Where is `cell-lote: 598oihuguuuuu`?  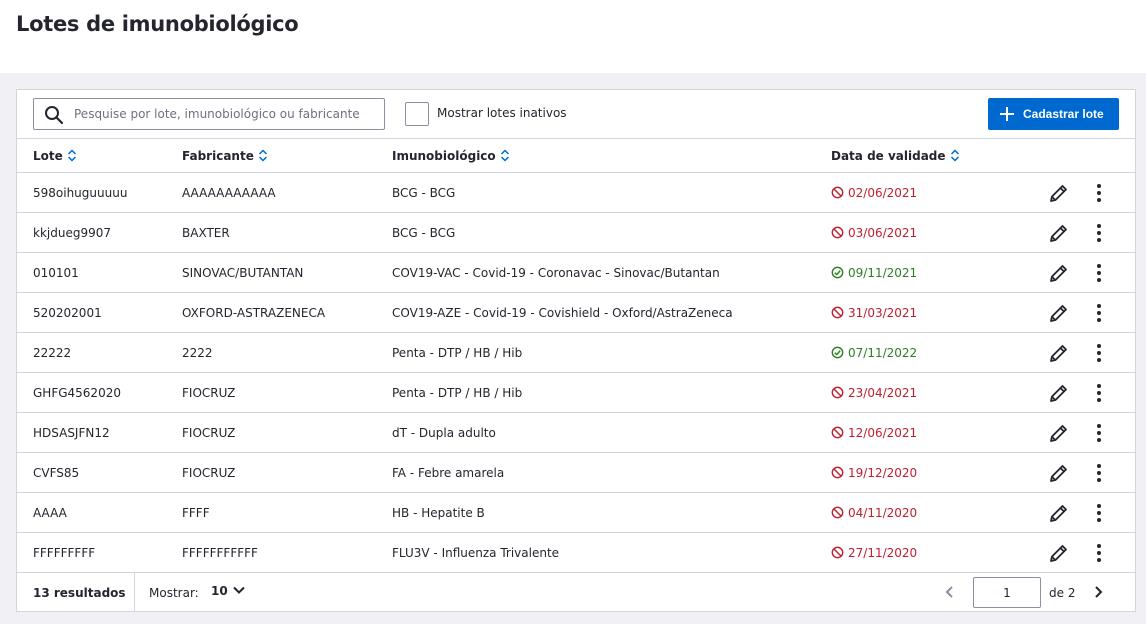
cell-lote: 598oihuguuuuu is located at coordinates (80, 193).